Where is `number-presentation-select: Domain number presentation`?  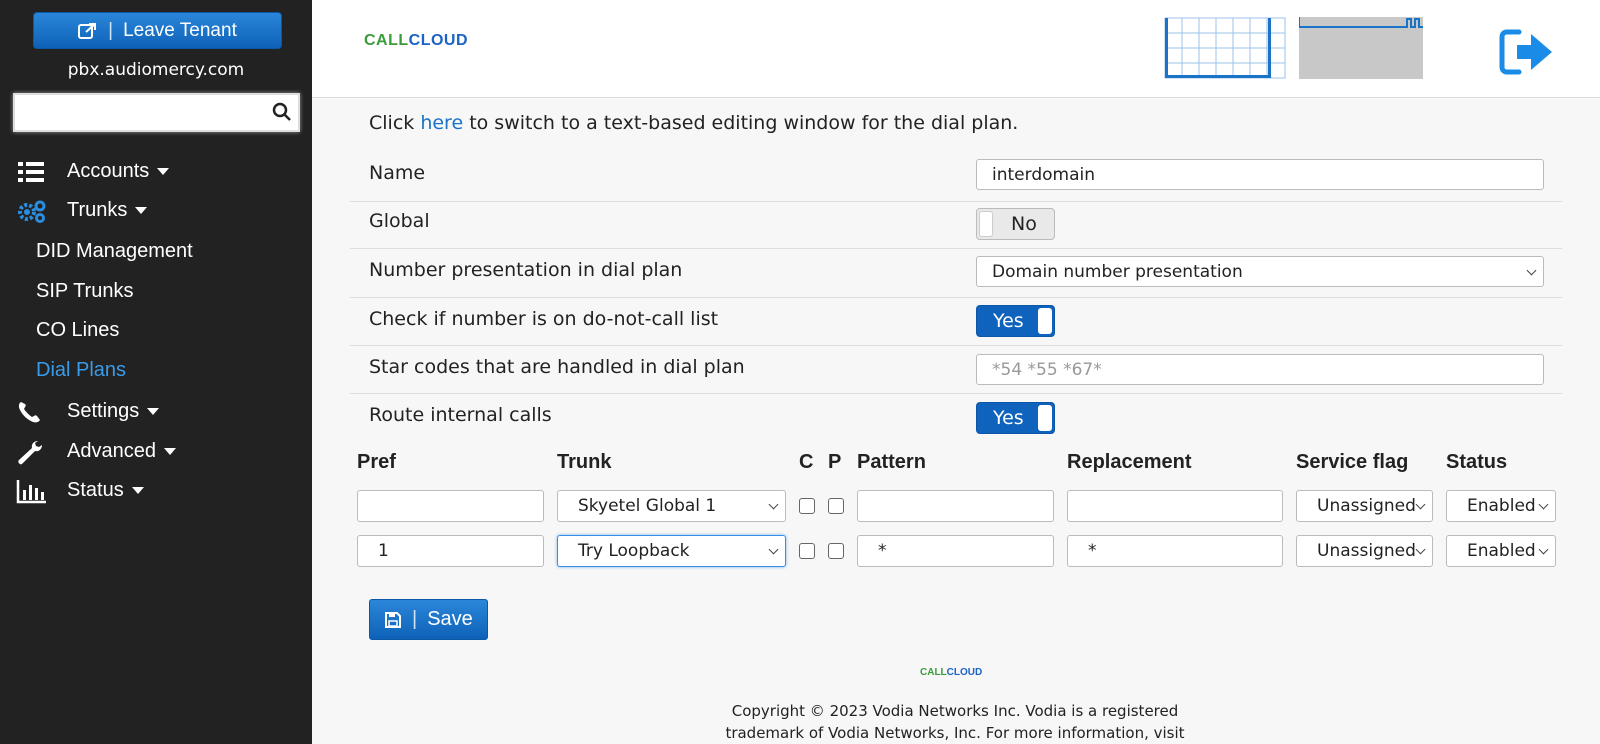 number-presentation-select: Domain number presentation is located at coordinates (1260, 271).